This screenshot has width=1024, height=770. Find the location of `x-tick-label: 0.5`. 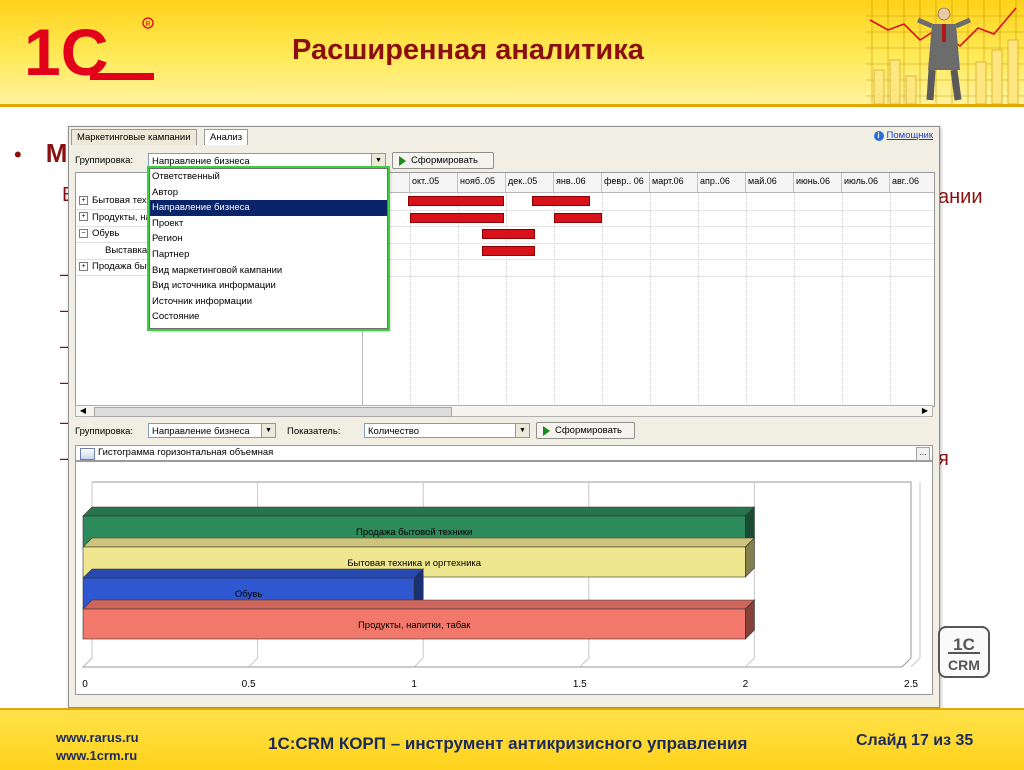

x-tick-label: 0.5 is located at coordinates (249, 684).